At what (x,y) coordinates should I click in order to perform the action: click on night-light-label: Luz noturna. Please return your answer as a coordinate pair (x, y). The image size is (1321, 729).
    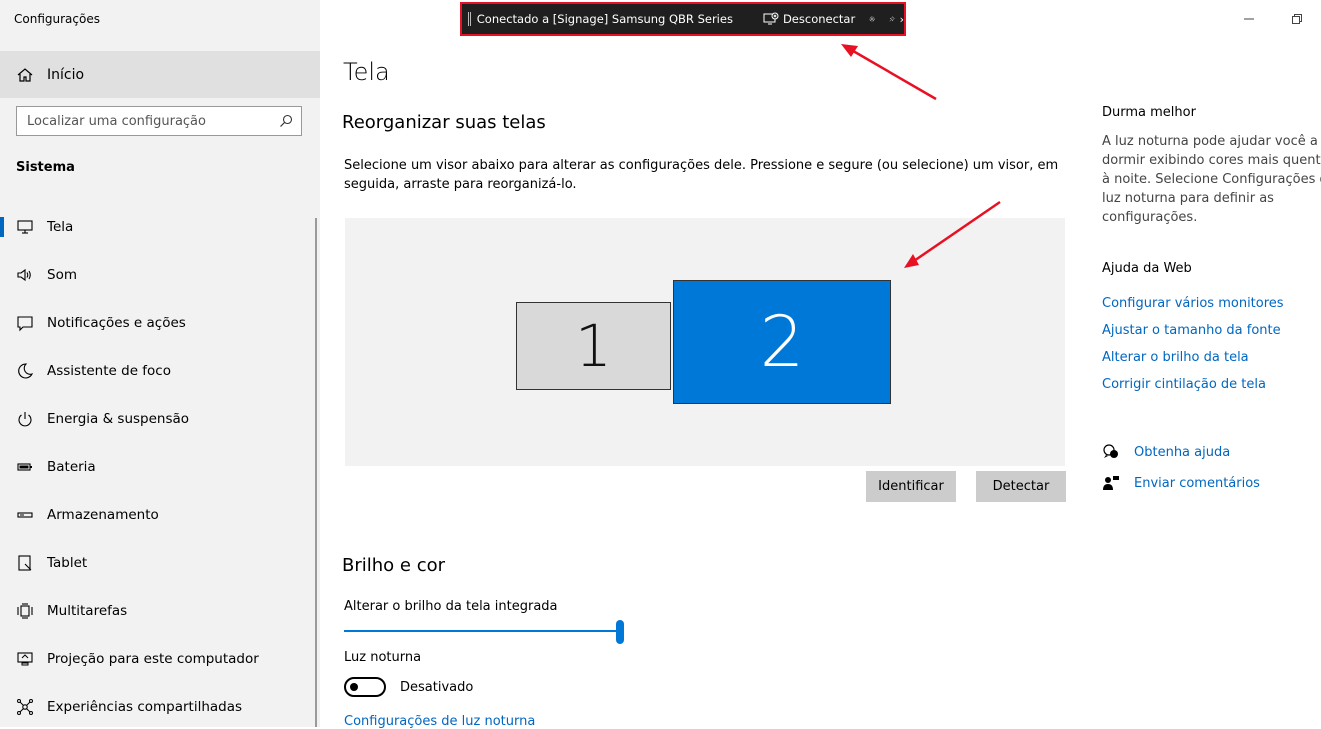
    Looking at the image, I should click on (383, 657).